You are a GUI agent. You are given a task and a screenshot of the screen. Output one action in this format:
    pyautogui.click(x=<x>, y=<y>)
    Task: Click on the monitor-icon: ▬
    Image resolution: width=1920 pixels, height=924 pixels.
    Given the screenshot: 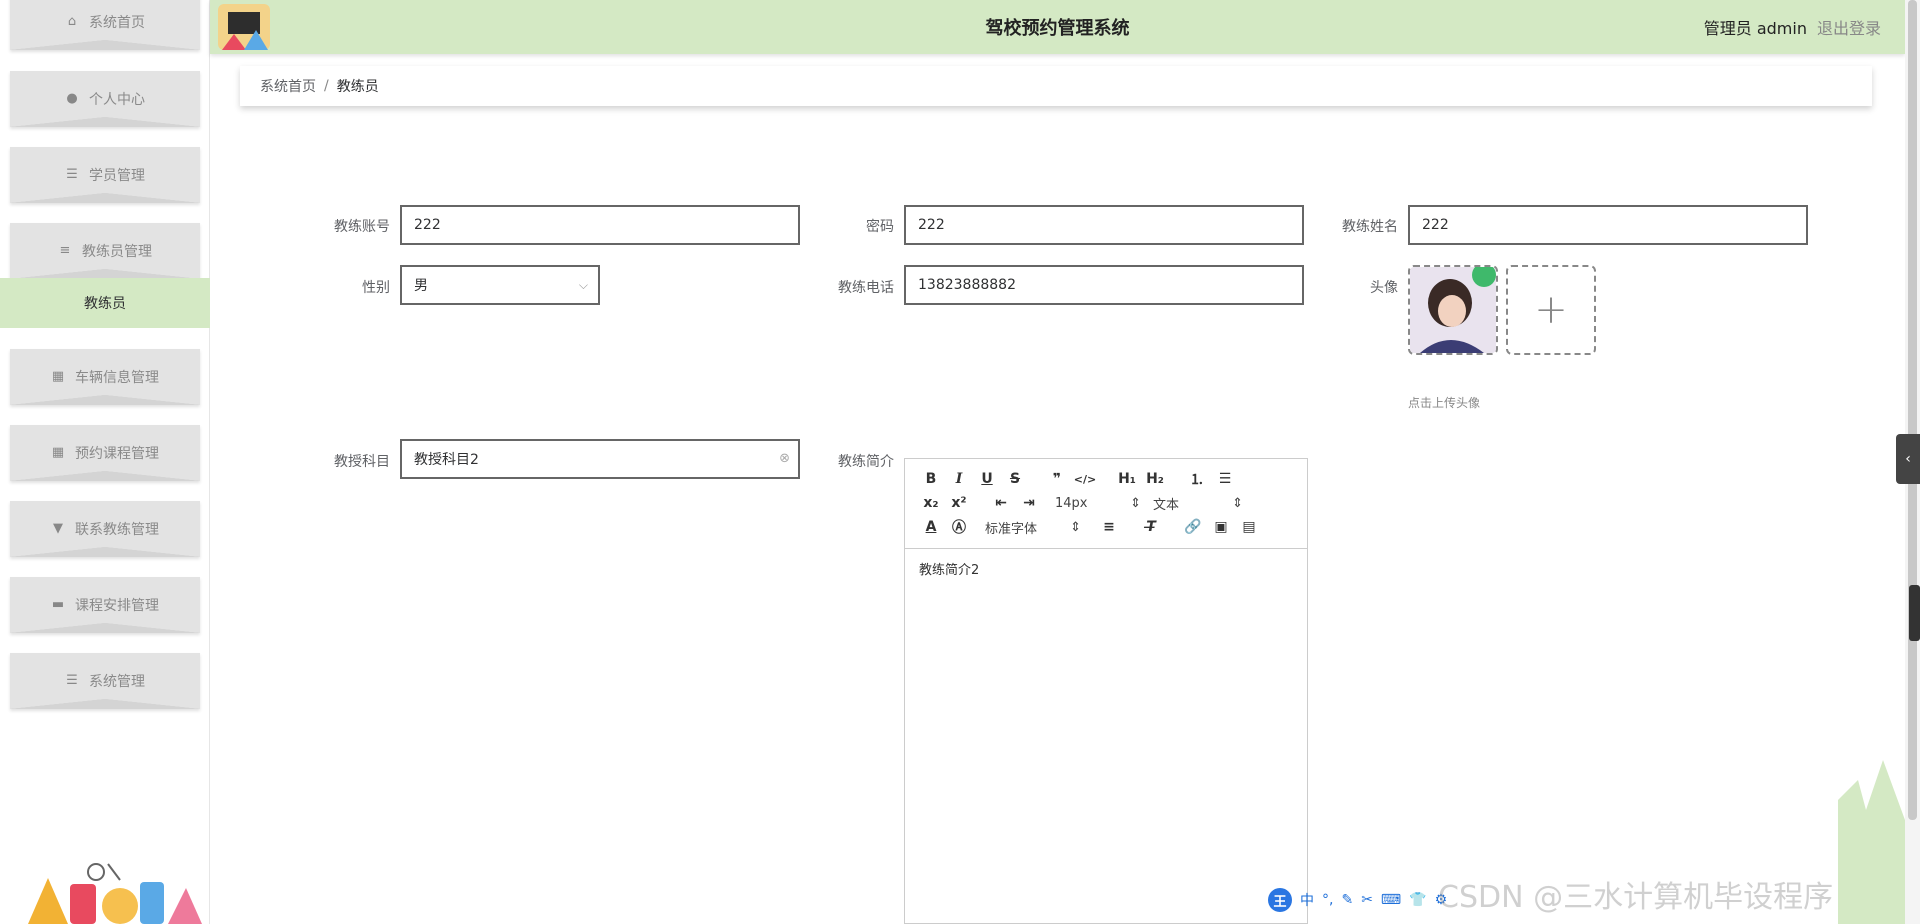 What is the action you would take?
    pyautogui.click(x=58, y=604)
    